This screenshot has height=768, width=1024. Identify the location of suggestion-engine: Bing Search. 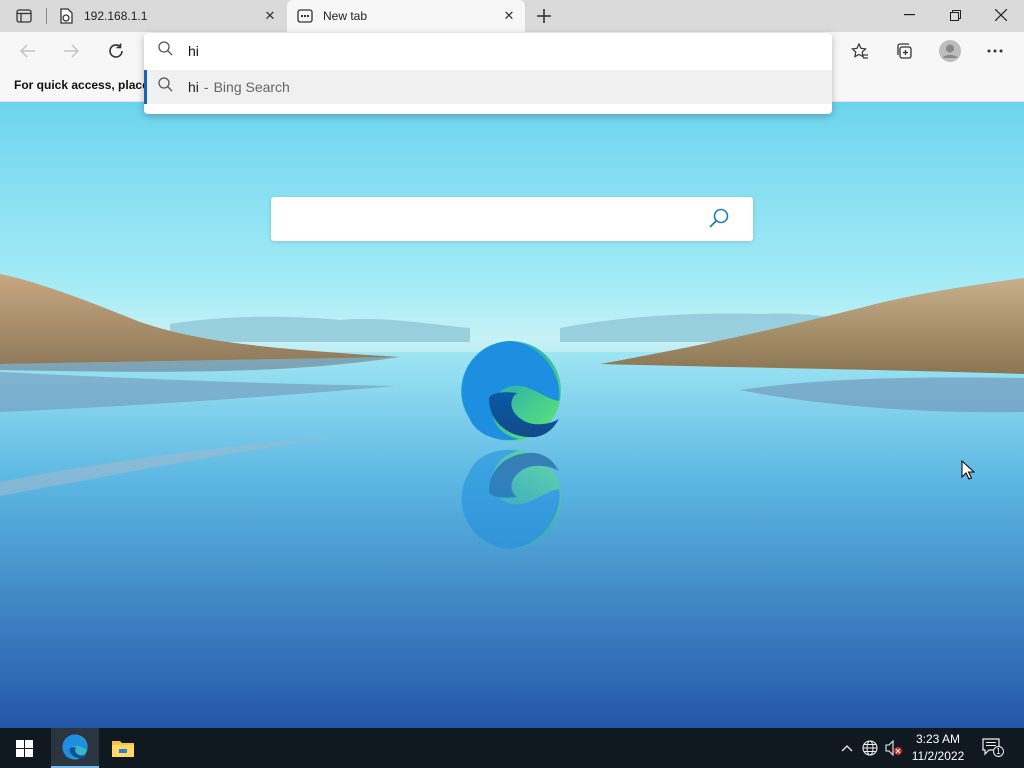
(251, 87).